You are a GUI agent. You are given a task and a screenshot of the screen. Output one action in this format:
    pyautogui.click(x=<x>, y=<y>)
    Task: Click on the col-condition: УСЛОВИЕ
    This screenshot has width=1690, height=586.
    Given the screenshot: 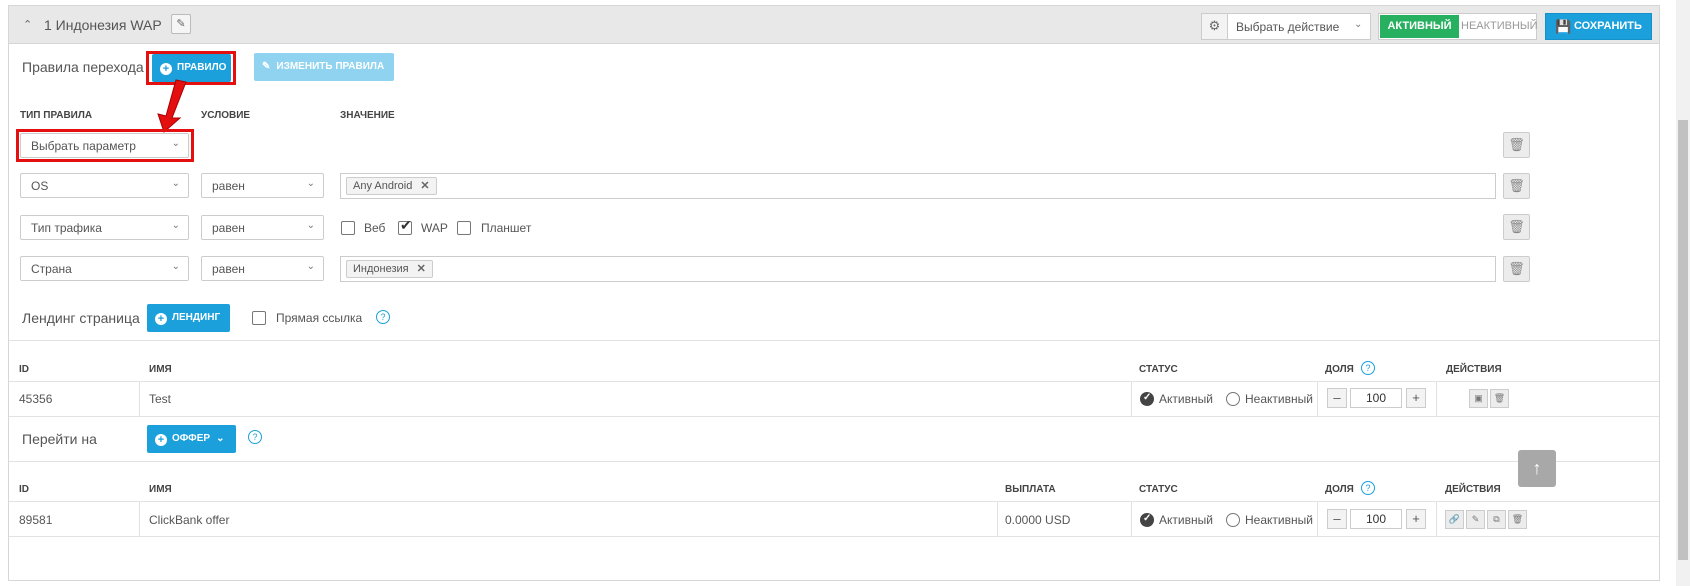 What is the action you would take?
    pyautogui.click(x=226, y=115)
    